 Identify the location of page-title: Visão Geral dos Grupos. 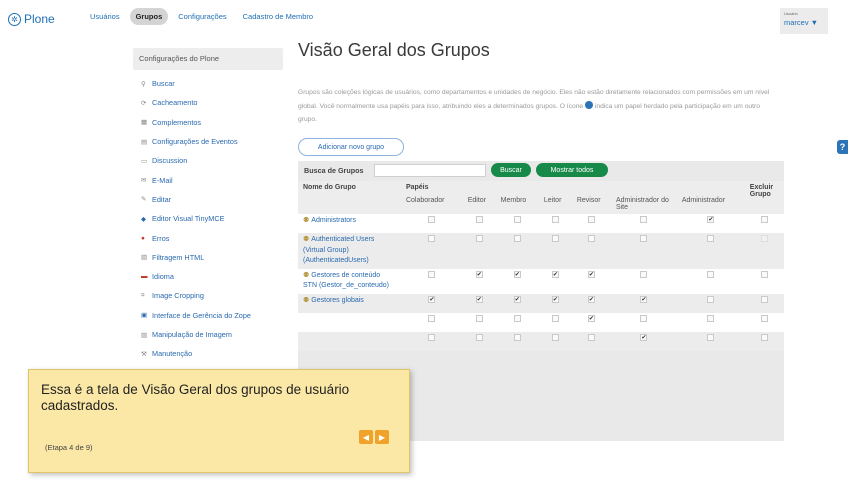
(394, 50).